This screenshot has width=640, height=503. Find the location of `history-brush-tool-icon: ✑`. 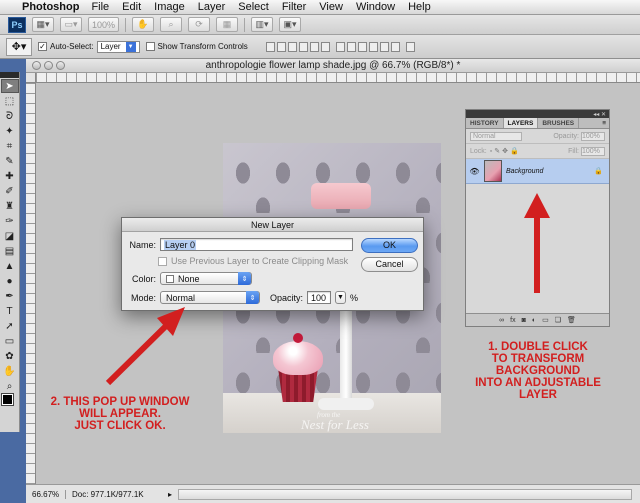

history-brush-tool-icon: ✑ is located at coordinates (10, 221).